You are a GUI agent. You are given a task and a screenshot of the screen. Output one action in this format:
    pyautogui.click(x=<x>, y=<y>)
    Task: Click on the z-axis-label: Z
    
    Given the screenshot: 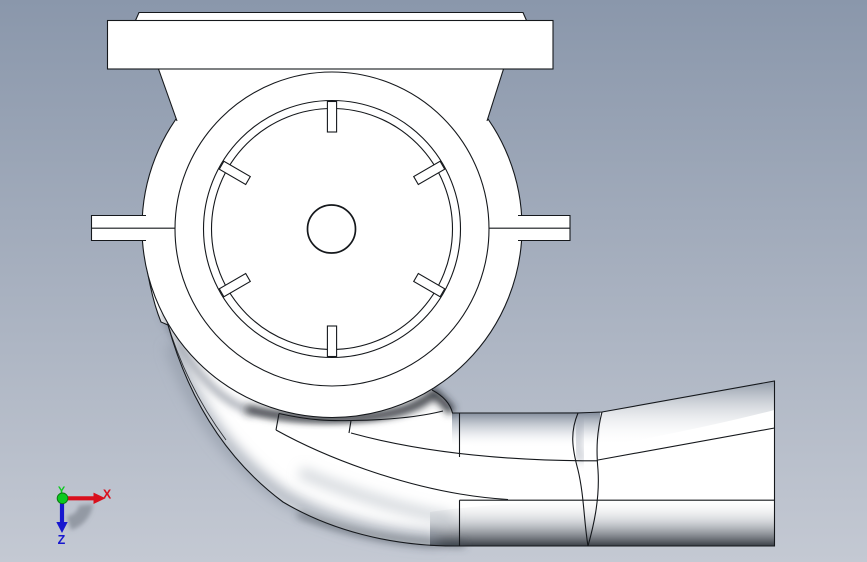 What is the action you would take?
    pyautogui.click(x=62, y=540)
    